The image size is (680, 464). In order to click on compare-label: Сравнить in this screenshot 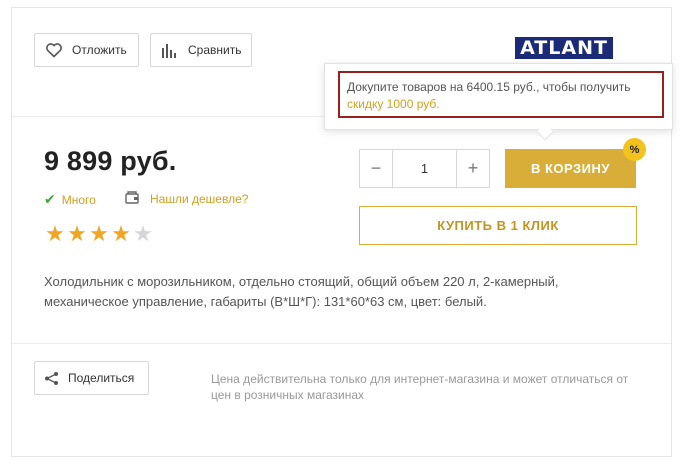, I will do `click(215, 50)`.